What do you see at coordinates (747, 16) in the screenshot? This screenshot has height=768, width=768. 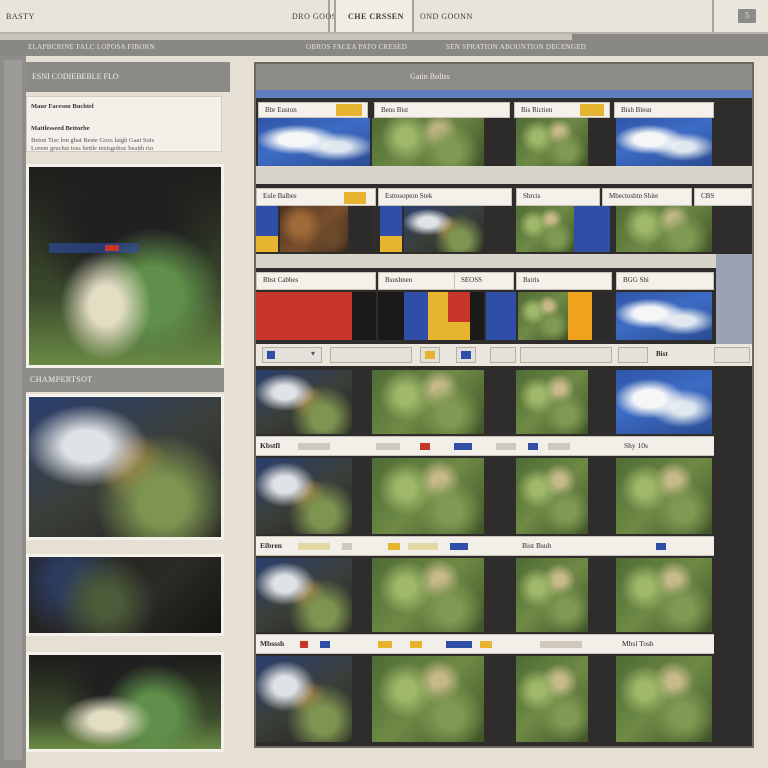 I see `notification-badge: 5` at bounding box center [747, 16].